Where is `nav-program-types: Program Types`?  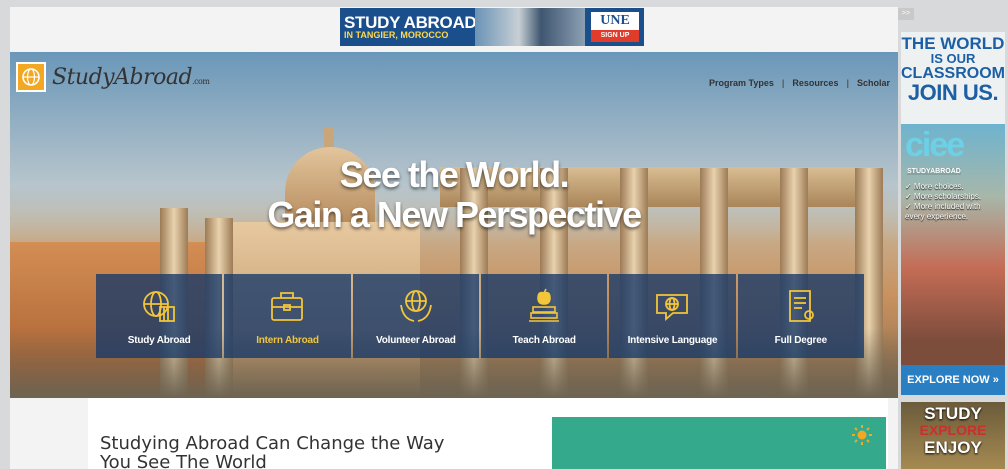 nav-program-types: Program Types is located at coordinates (741, 83).